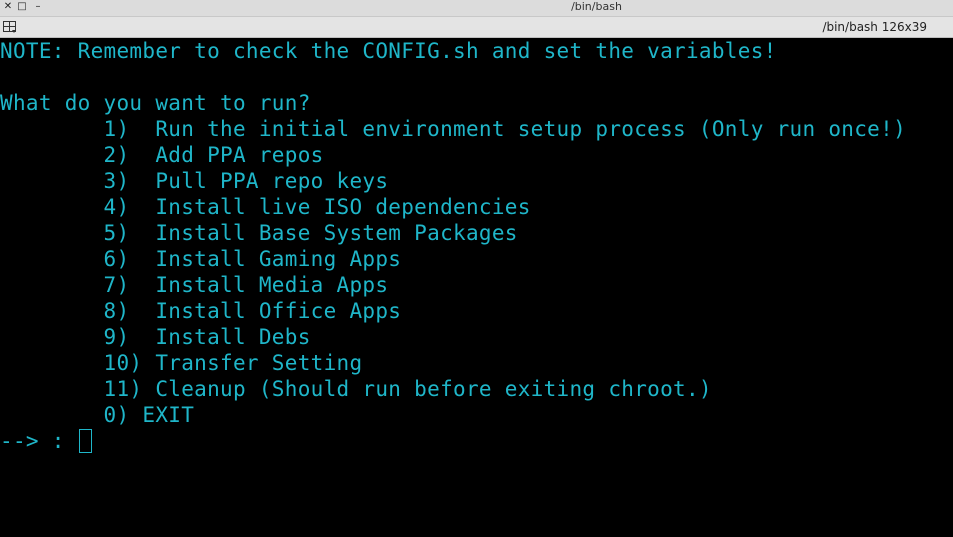  Describe the element at coordinates (10, 27) in the screenshot. I see `tab-menu-icon` at that location.